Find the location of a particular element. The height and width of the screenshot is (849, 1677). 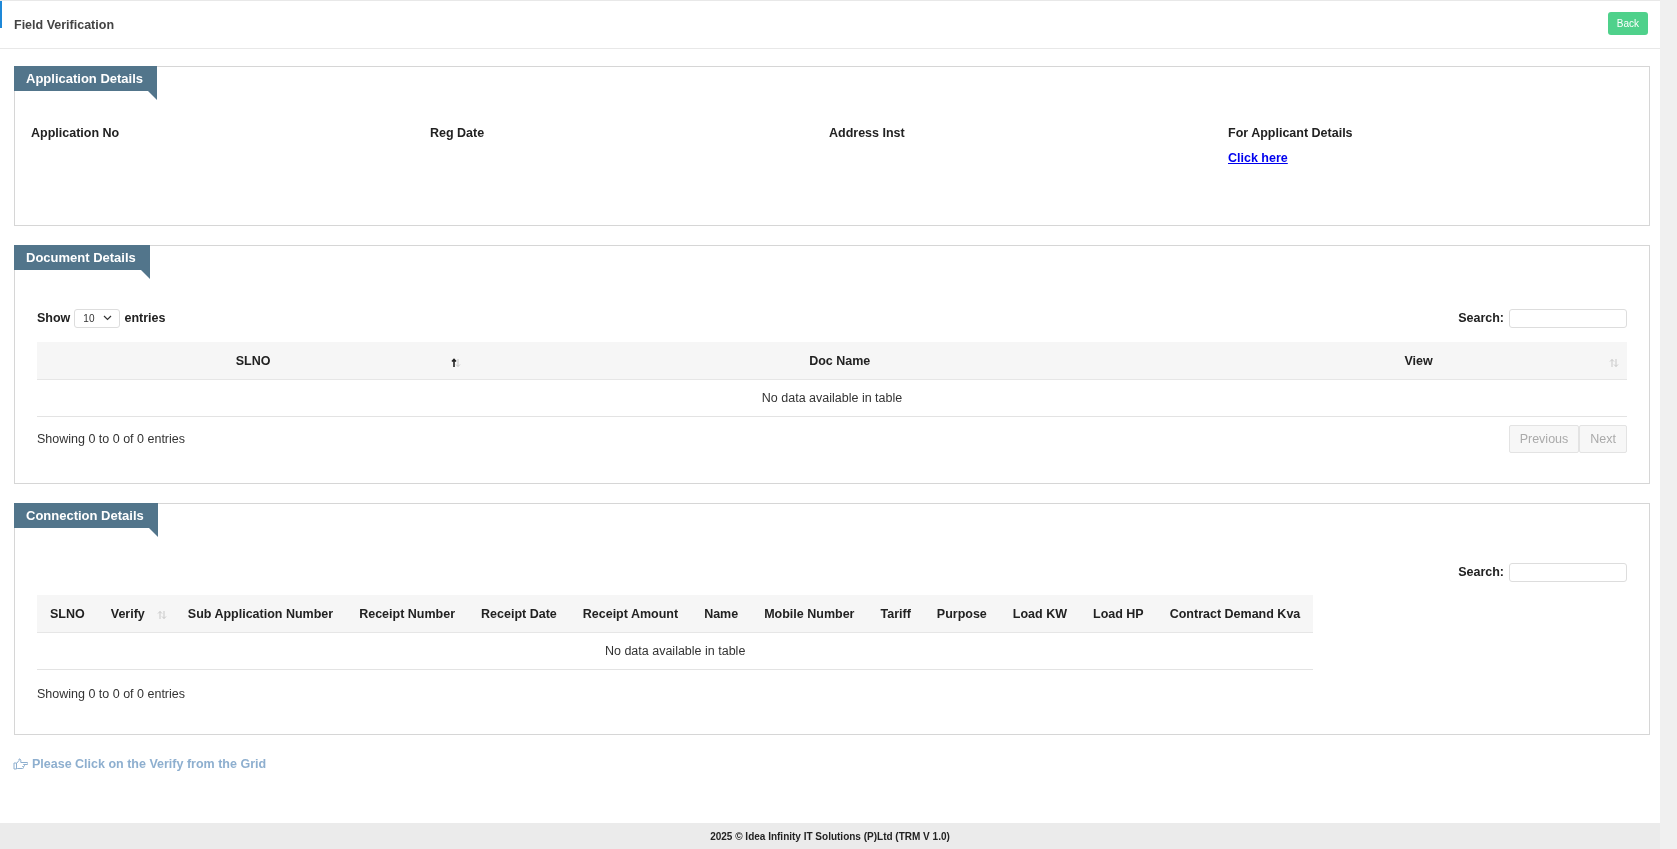

column-header: Receipt Date is located at coordinates (519, 614).